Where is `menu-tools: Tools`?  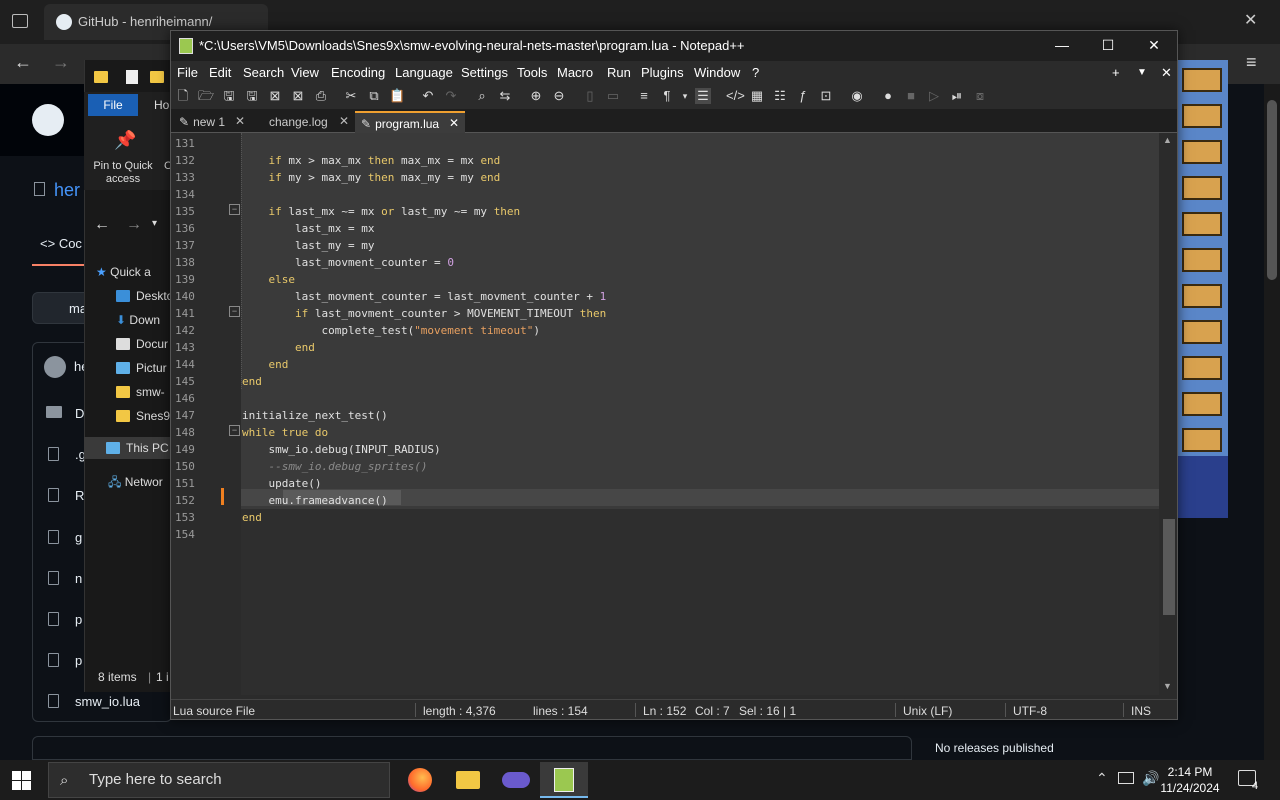 menu-tools: Tools is located at coordinates (532, 72).